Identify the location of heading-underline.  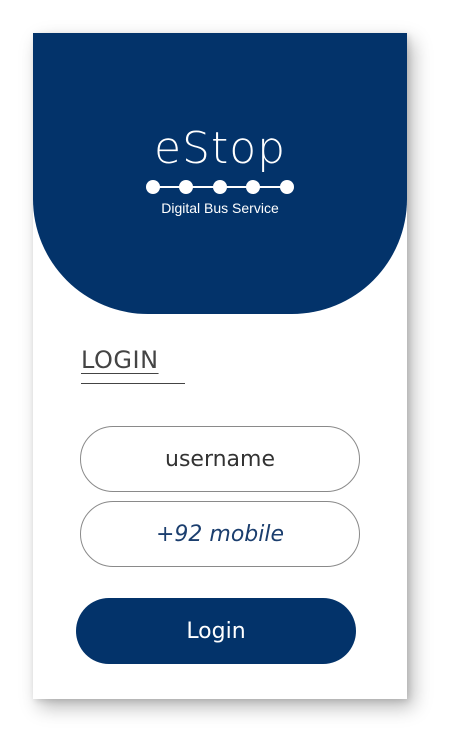
(133, 383).